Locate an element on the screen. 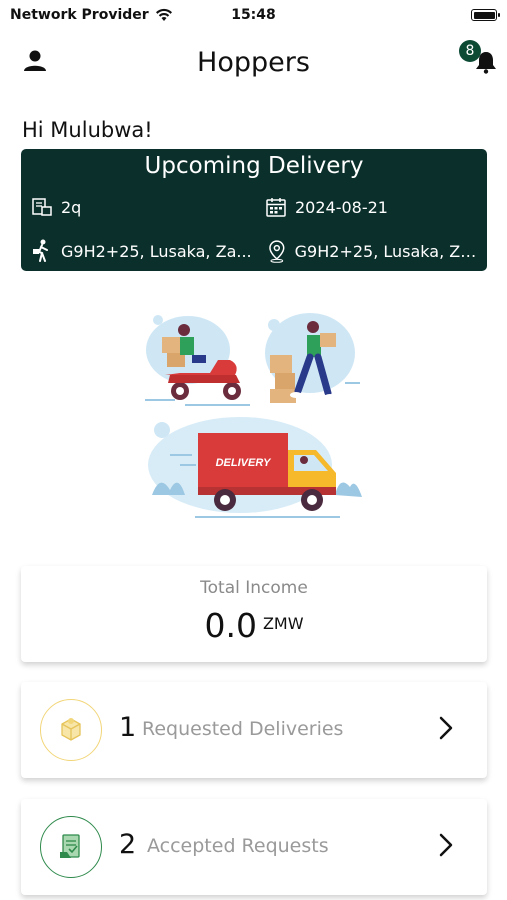 Image resolution: width=507 pixels, height=900 pixels. battery-icon is located at coordinates (485, 15).